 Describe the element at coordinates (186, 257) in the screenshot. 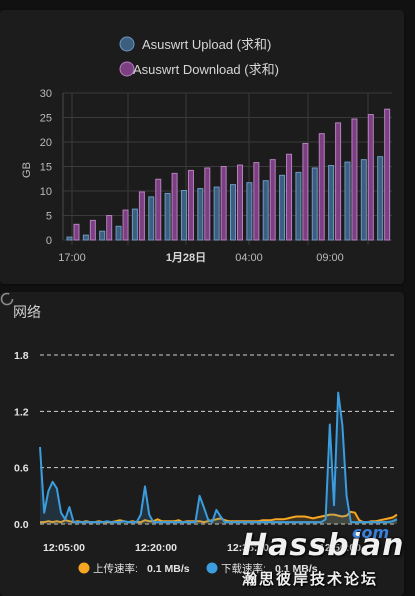

I see `x-tick-label: 1月28日` at that location.